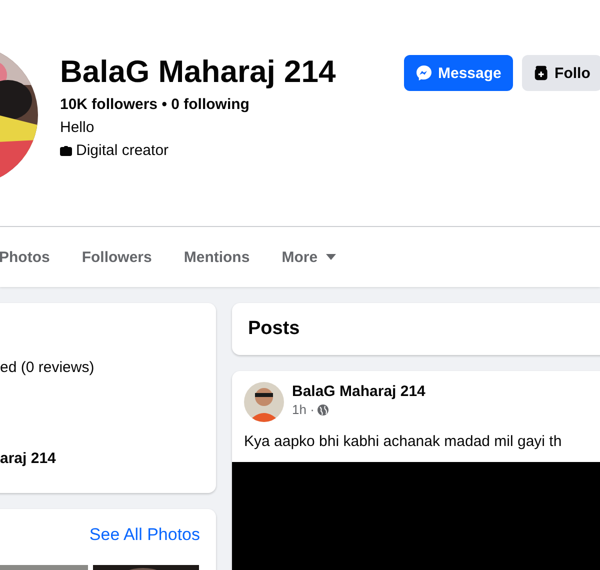  What do you see at coordinates (66, 151) in the screenshot?
I see `briefcase-icon` at bounding box center [66, 151].